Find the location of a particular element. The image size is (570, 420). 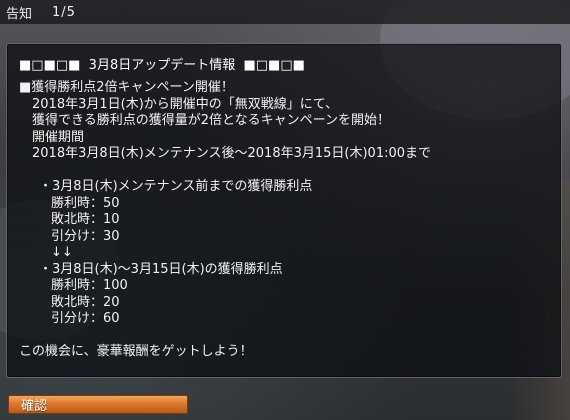

notice-line: ・3月8日(木)メンテナンス前までの獲得勝利点 is located at coordinates (176, 186).